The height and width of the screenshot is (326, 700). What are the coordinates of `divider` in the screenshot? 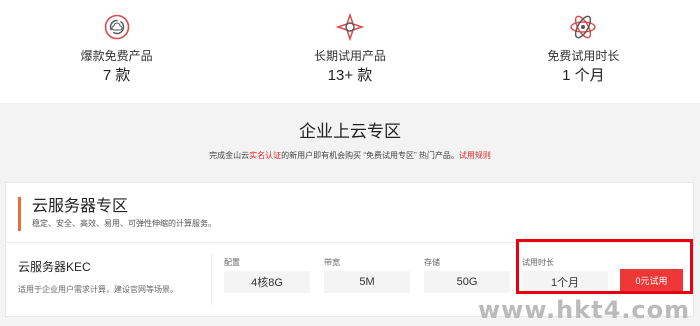 It's located at (211, 279).